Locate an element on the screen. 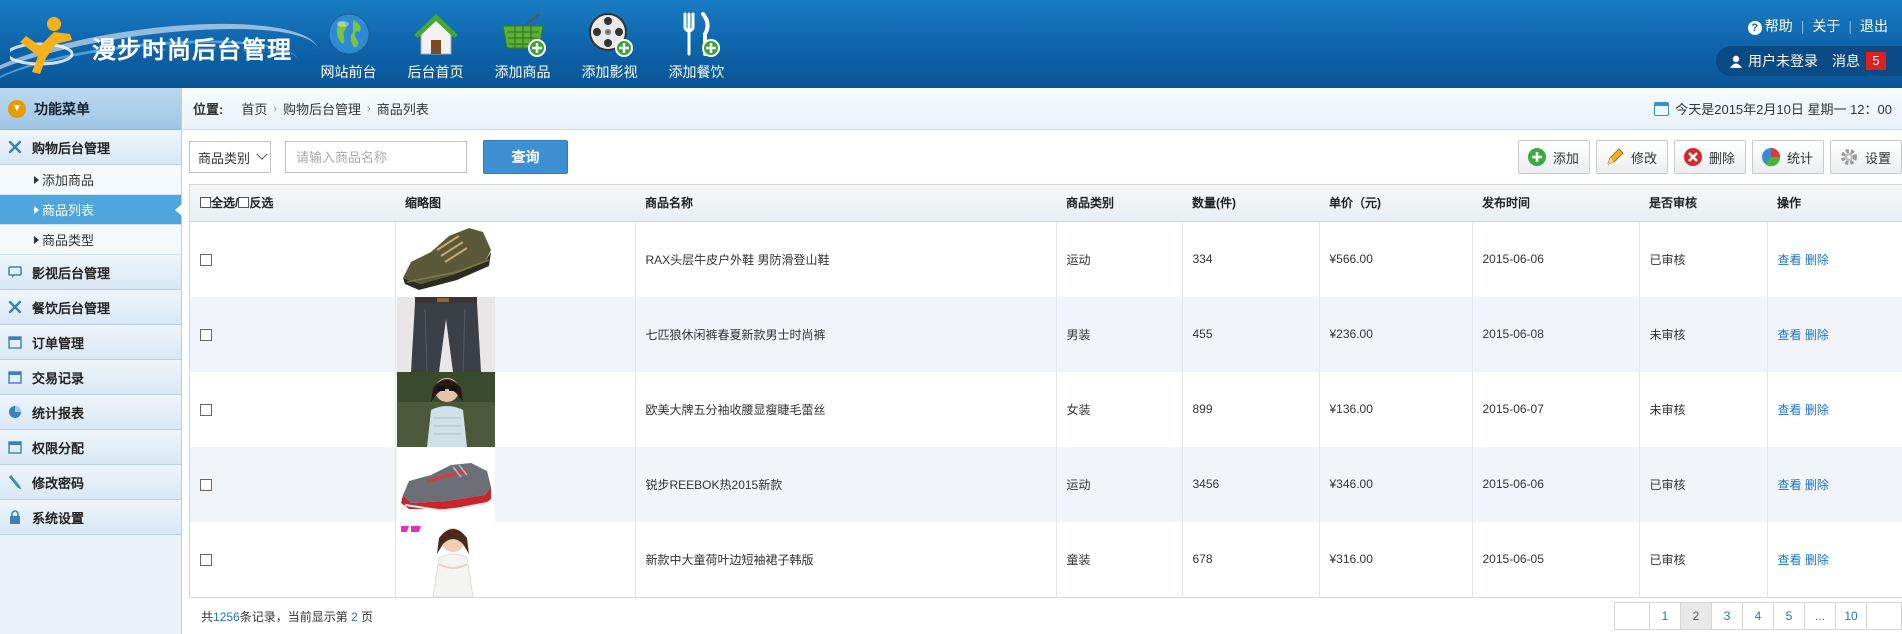 This screenshot has width=1902, height=634. messages-link: 消息 is located at coordinates (1846, 61).